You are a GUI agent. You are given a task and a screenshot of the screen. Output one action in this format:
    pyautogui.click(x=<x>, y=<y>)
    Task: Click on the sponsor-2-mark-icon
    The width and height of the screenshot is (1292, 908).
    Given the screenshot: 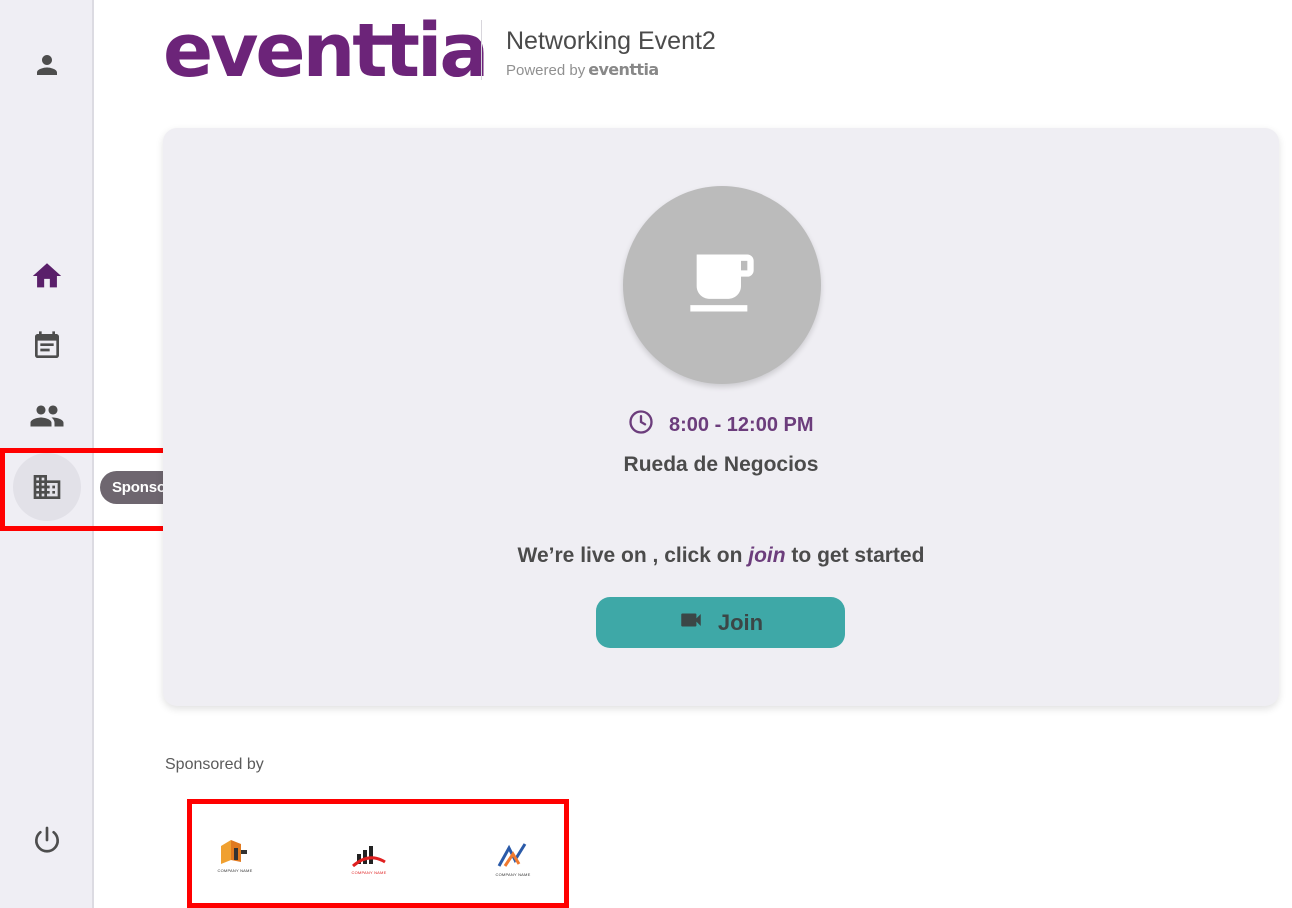 What is the action you would take?
    pyautogui.click(x=369, y=856)
    